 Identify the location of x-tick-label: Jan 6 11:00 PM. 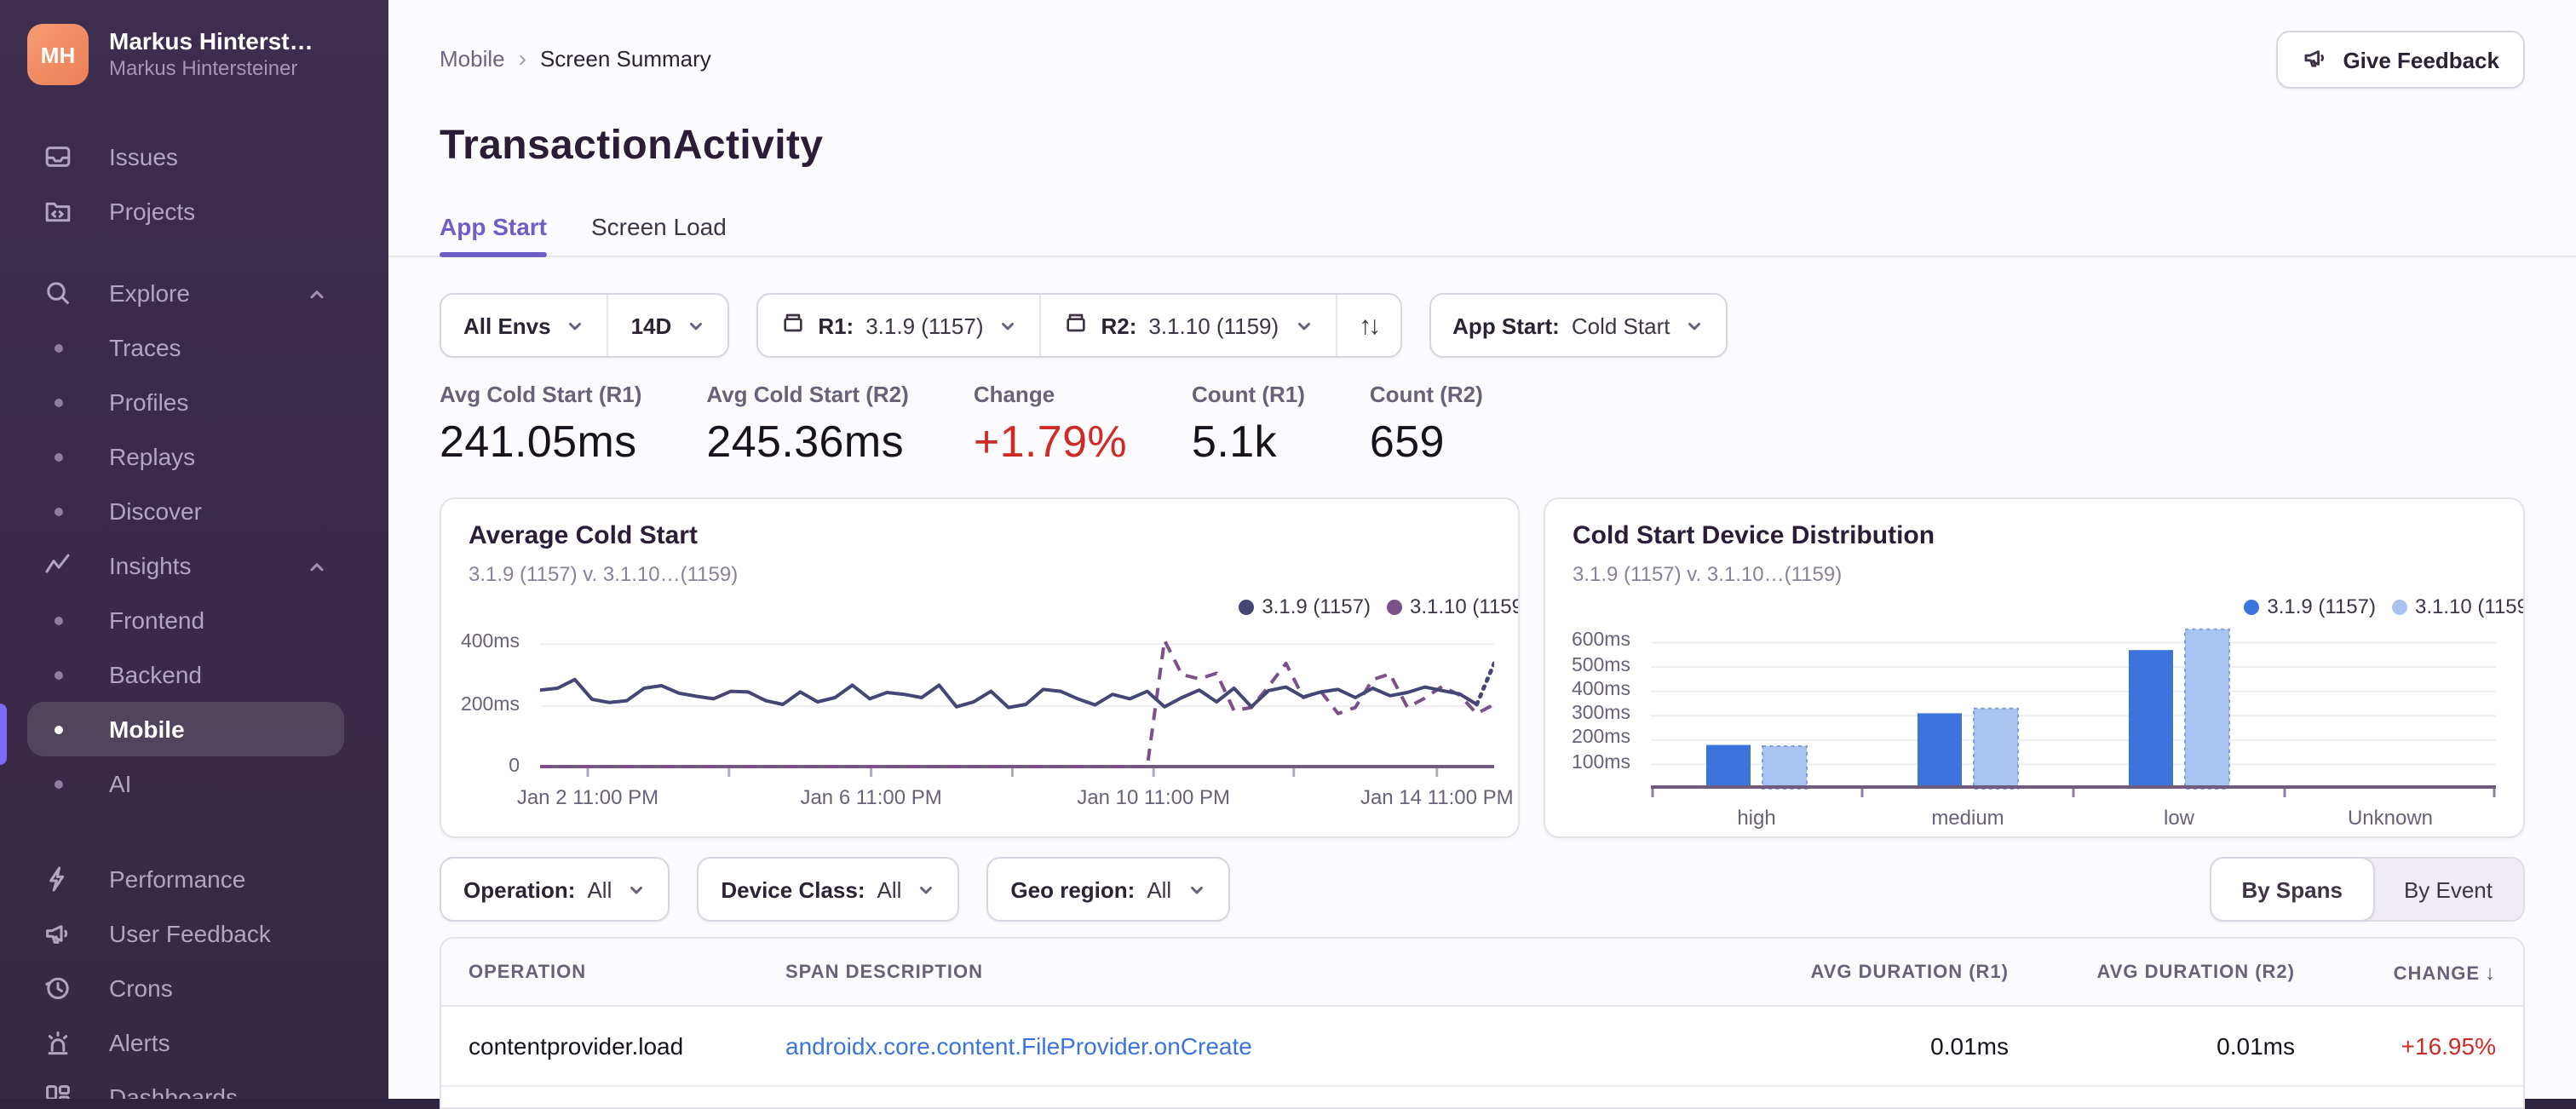
(871, 797).